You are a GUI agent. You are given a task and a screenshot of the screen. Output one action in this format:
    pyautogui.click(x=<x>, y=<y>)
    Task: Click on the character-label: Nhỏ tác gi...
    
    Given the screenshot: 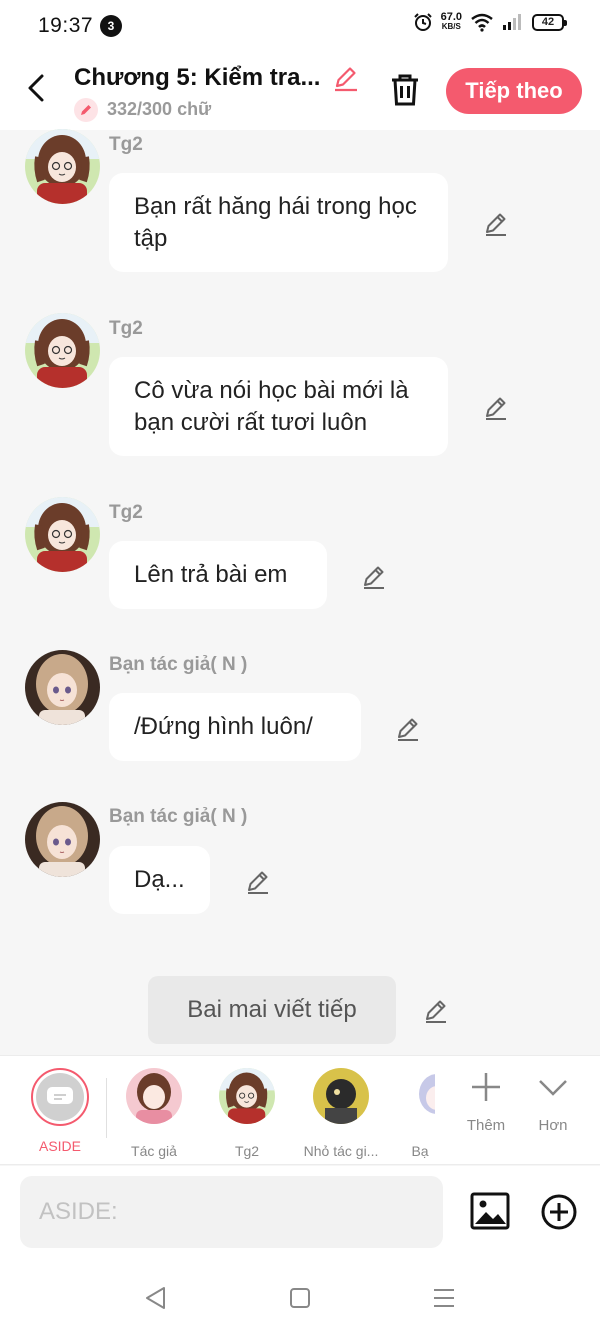 What is the action you would take?
    pyautogui.click(x=341, y=1151)
    